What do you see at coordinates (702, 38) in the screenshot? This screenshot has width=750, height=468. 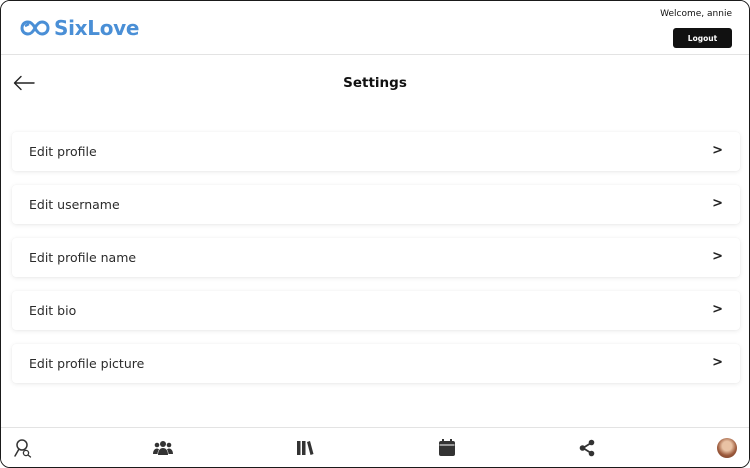 I see `logout-button: Logout` at bounding box center [702, 38].